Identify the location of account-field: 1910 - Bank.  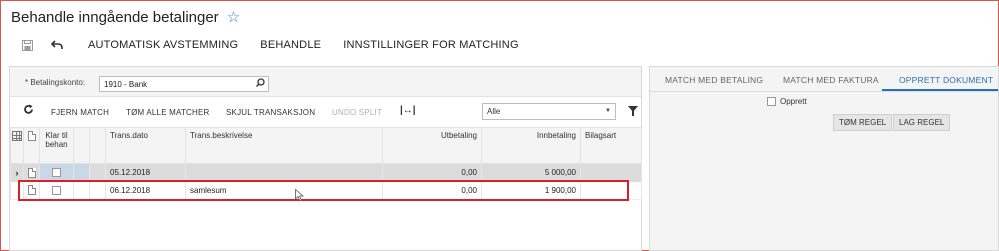
(184, 84).